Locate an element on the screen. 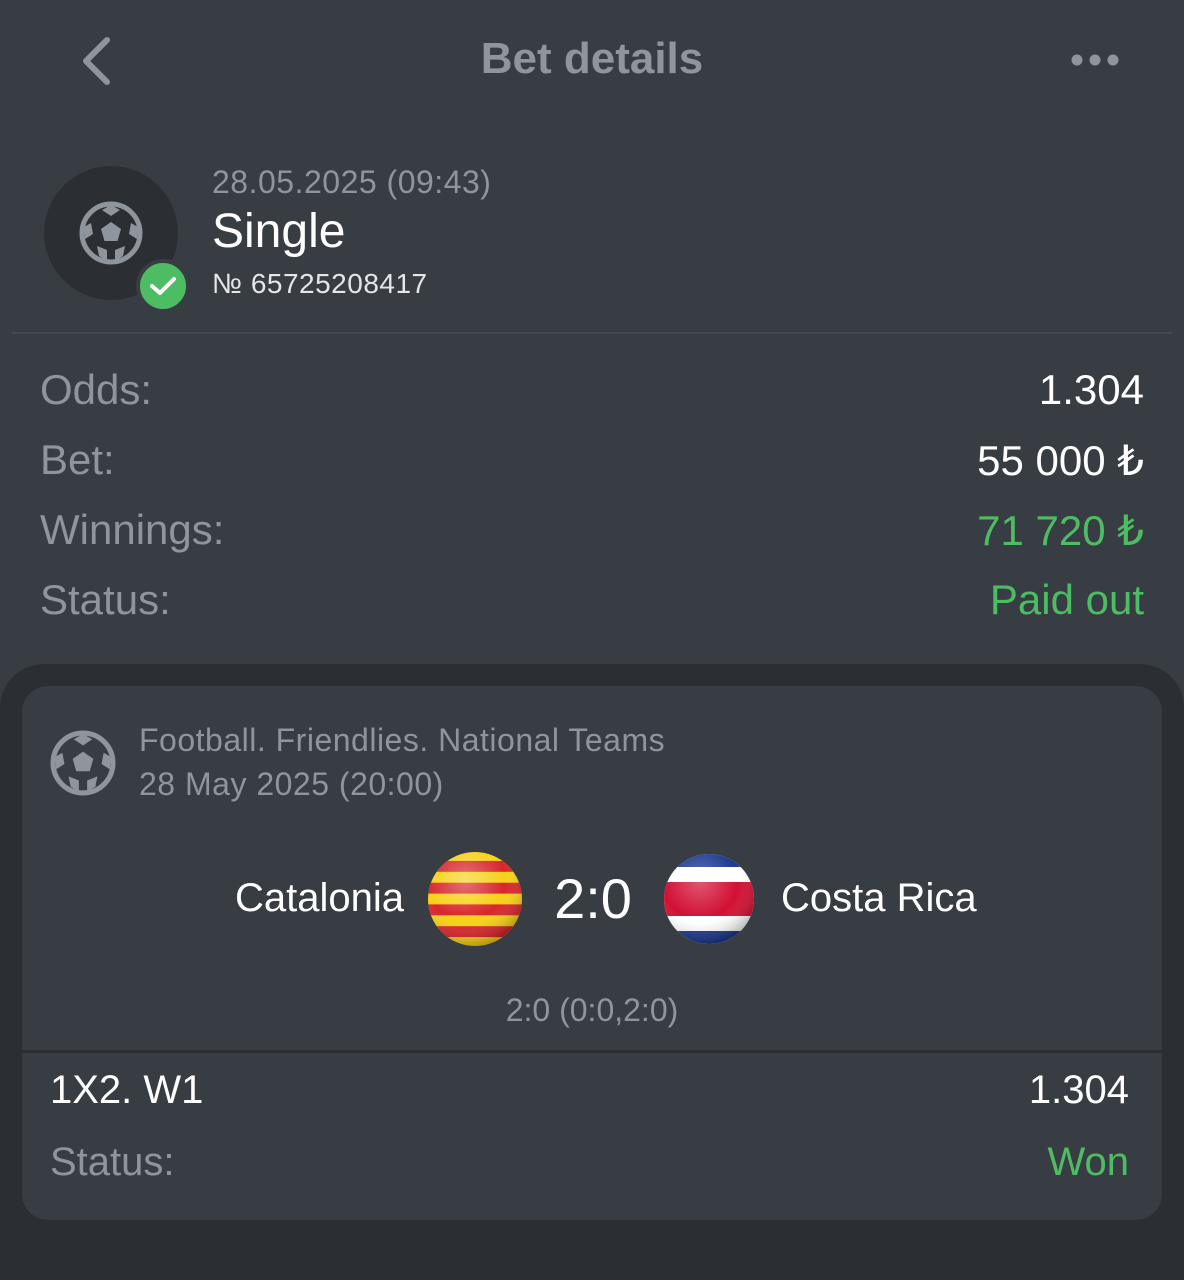  bet-amount: 55 000 ₺ is located at coordinates (1060, 460).